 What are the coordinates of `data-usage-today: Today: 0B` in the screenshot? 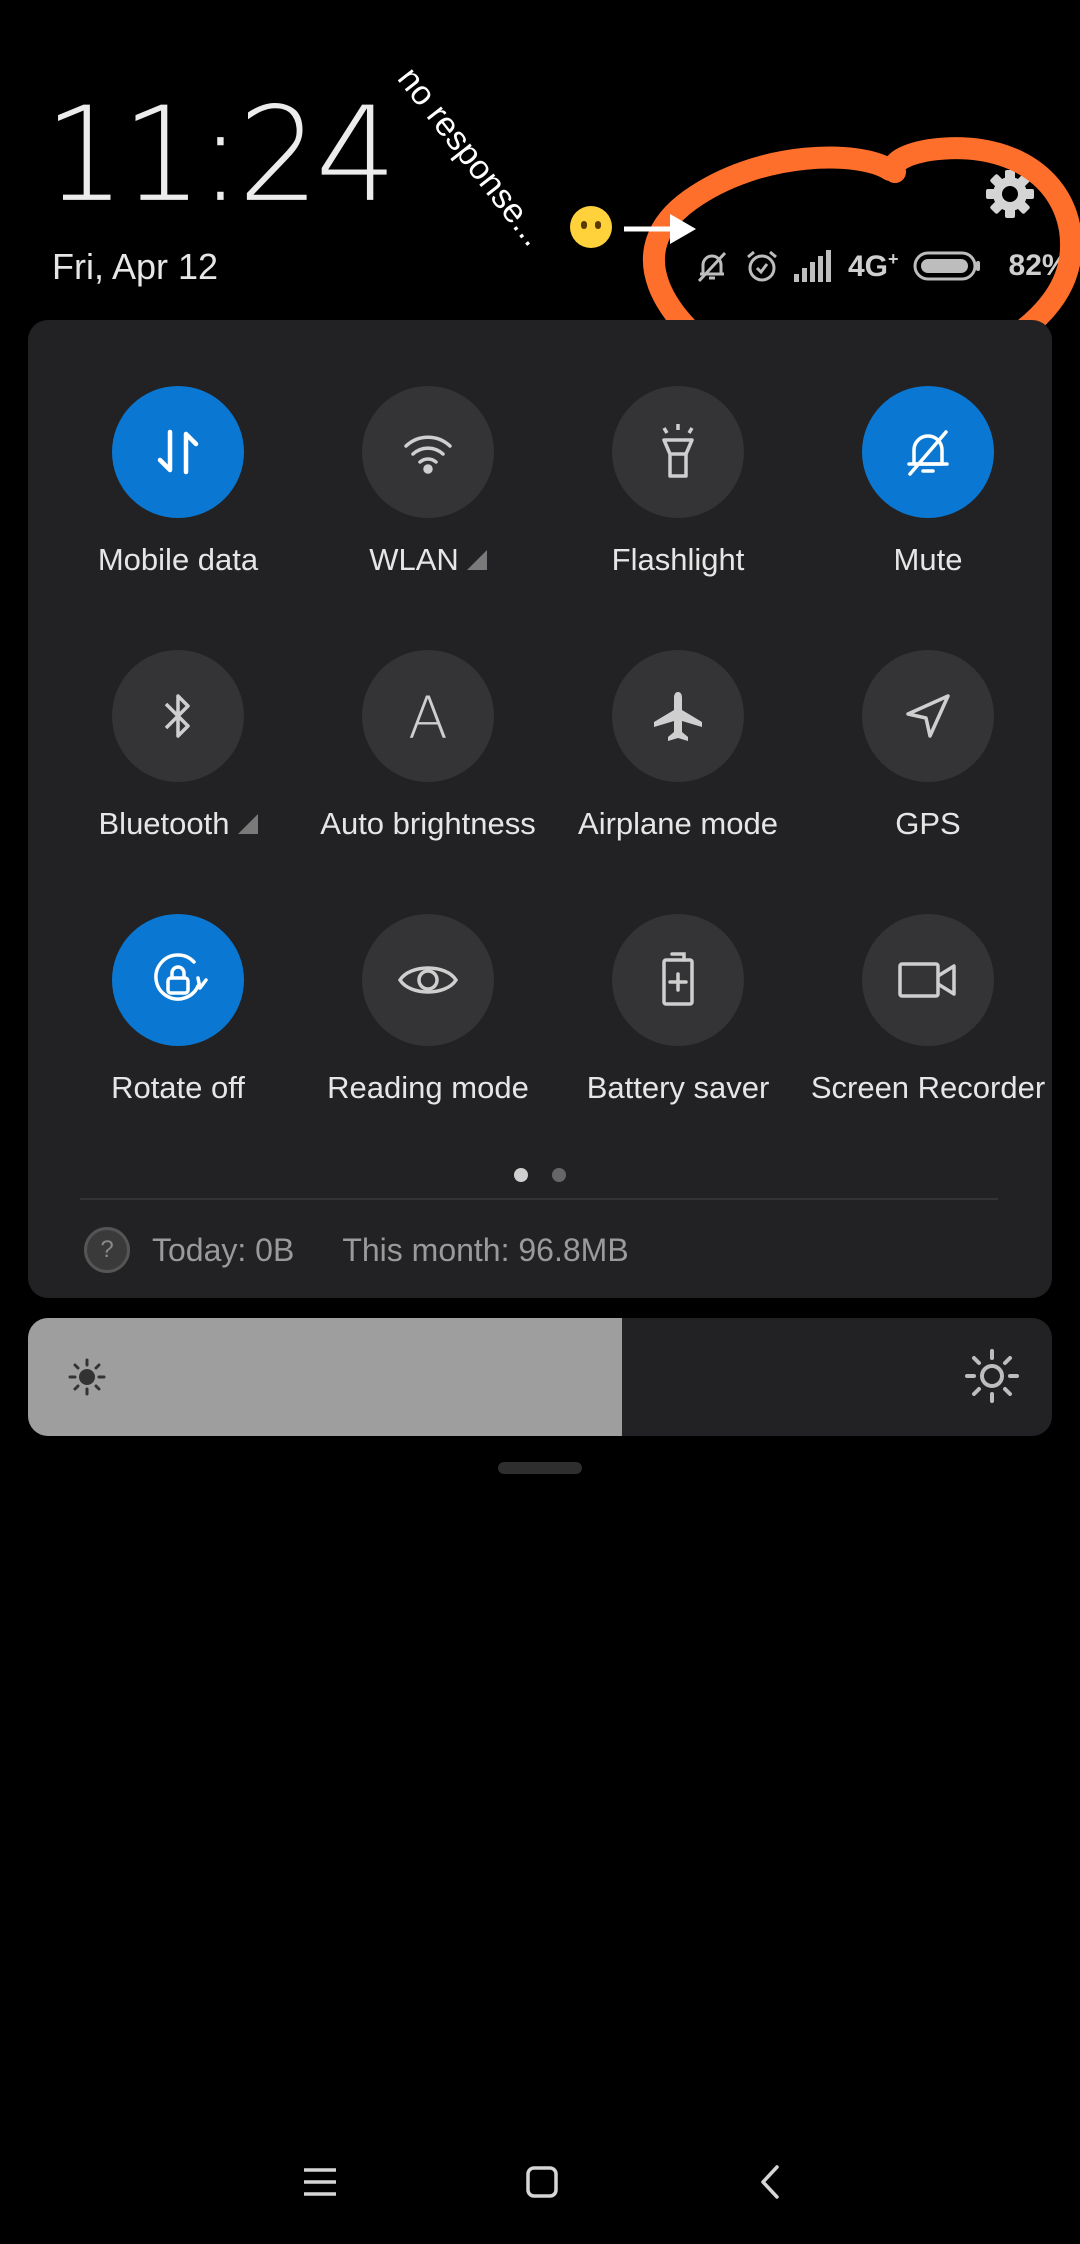 It's located at (223, 1249).